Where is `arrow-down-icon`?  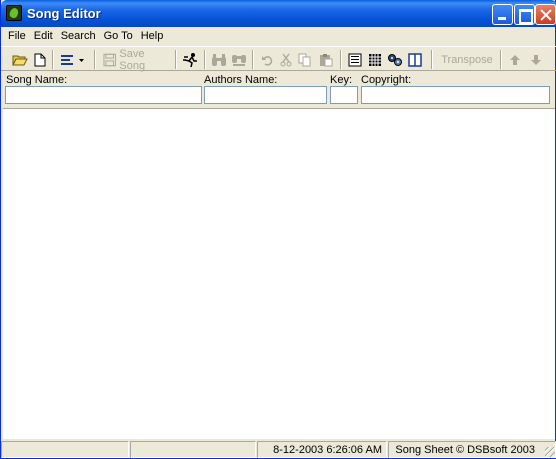 arrow-down-icon is located at coordinates (536, 59).